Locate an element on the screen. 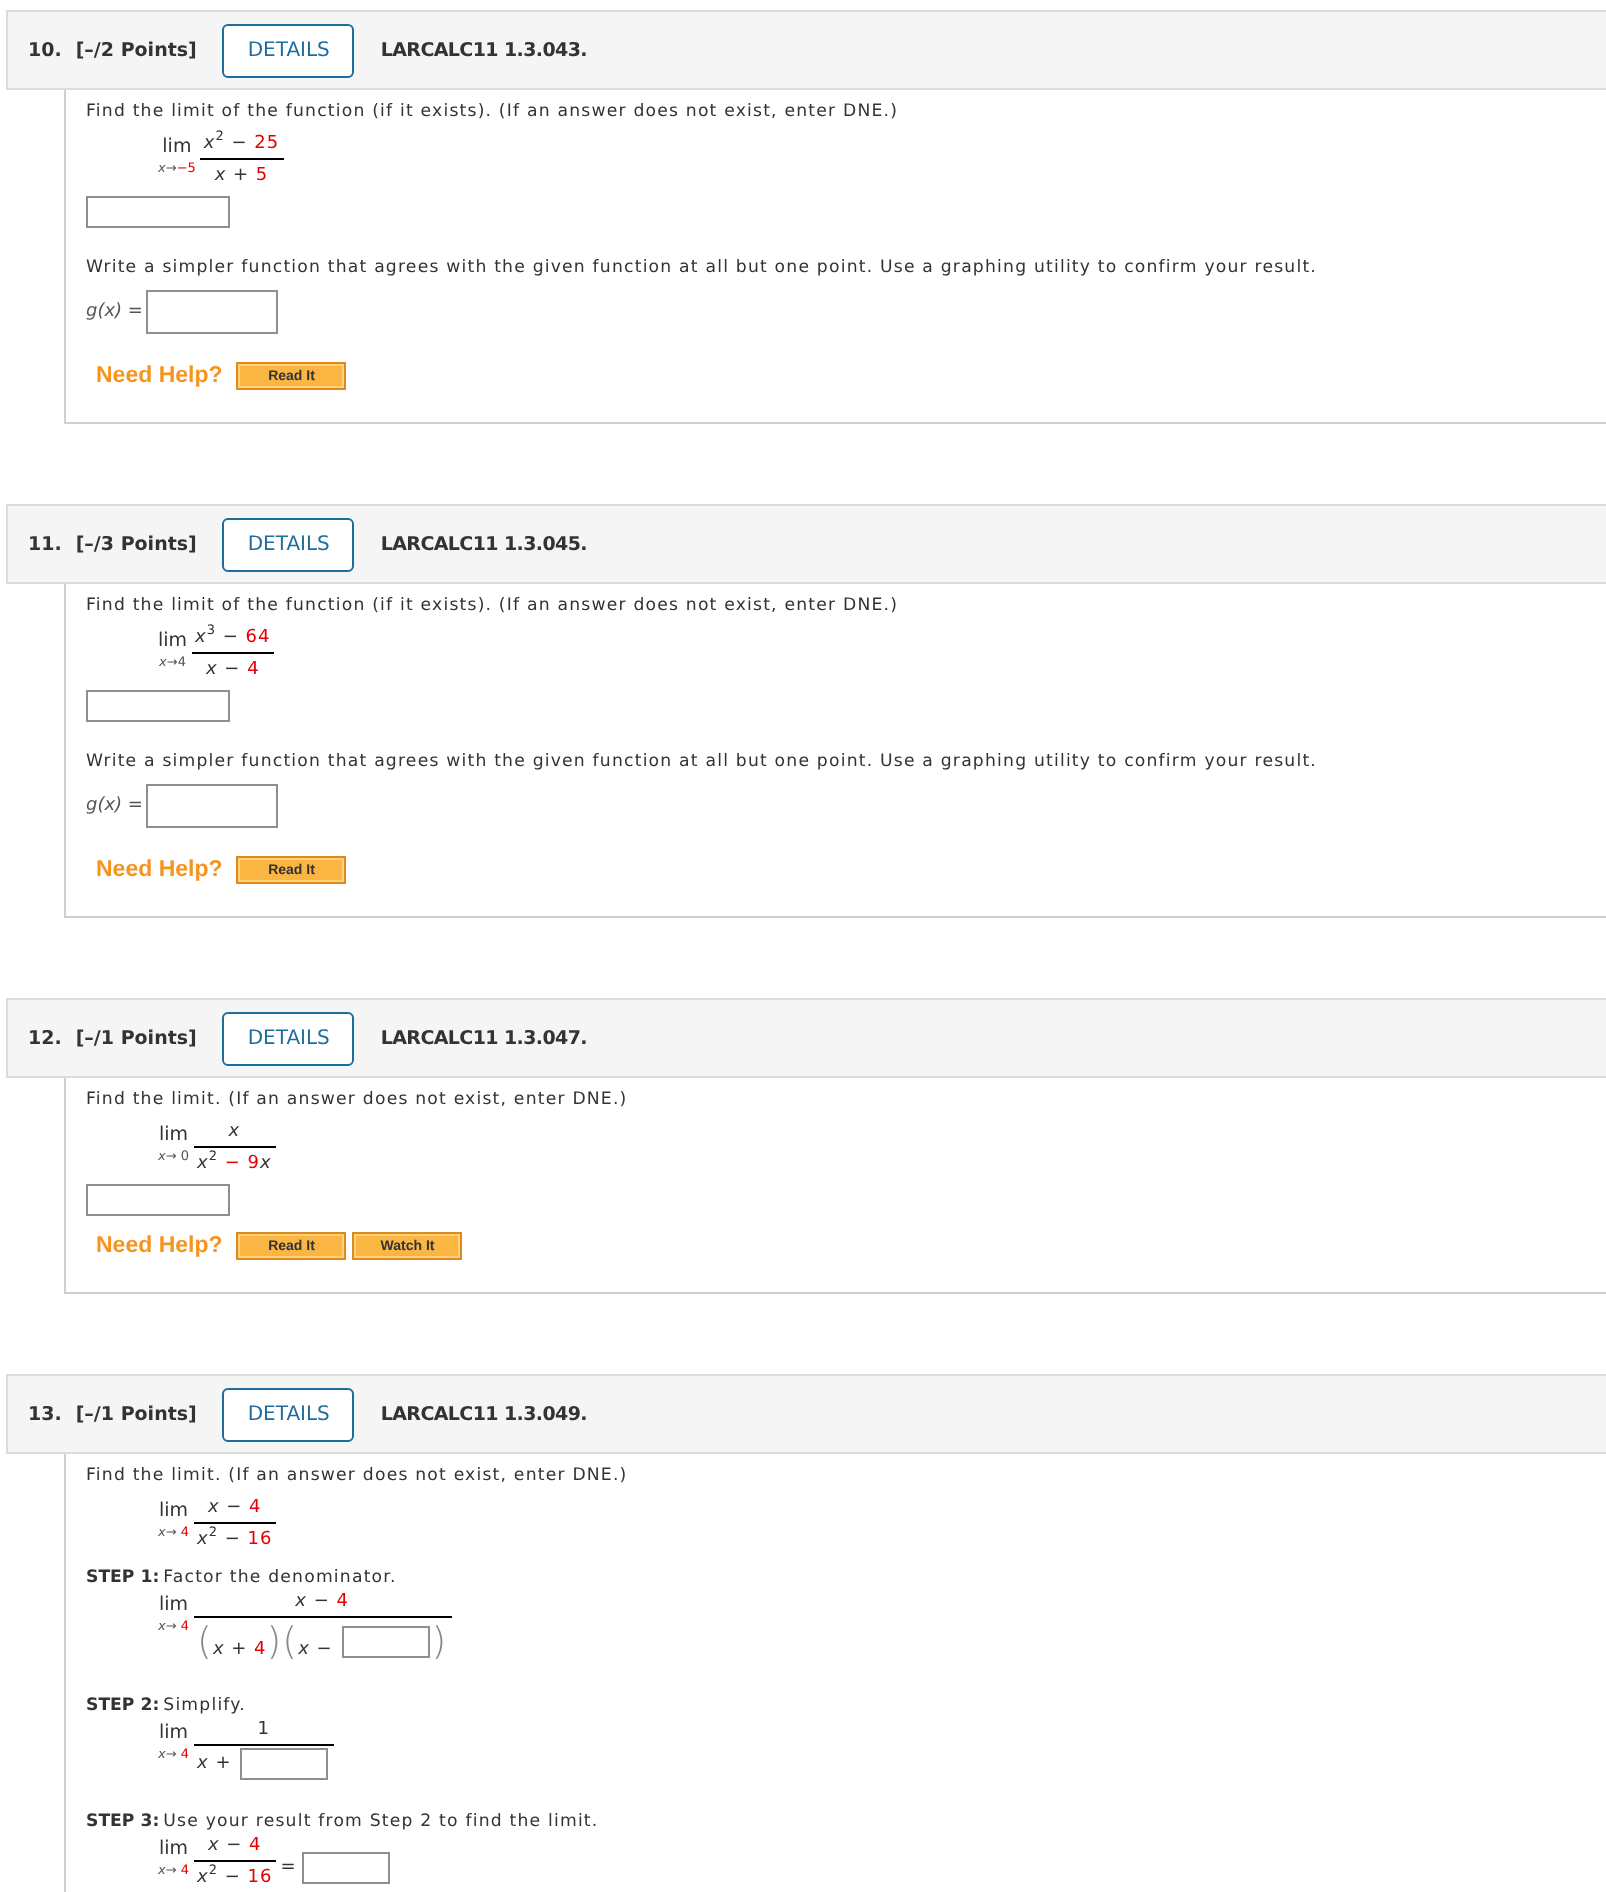 Image resolution: width=1606 pixels, height=1892 pixels. points-label: [–/3 Points] is located at coordinates (136, 544).